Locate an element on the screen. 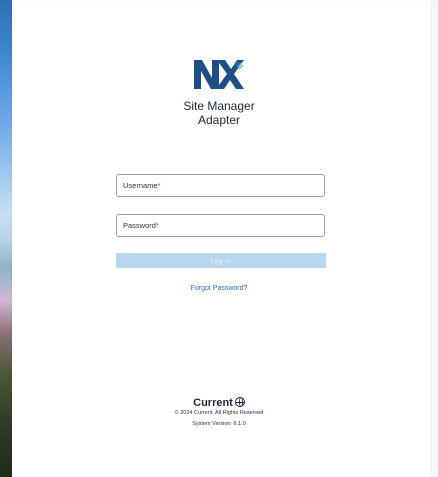  nx-logo-icon is located at coordinates (219, 74).